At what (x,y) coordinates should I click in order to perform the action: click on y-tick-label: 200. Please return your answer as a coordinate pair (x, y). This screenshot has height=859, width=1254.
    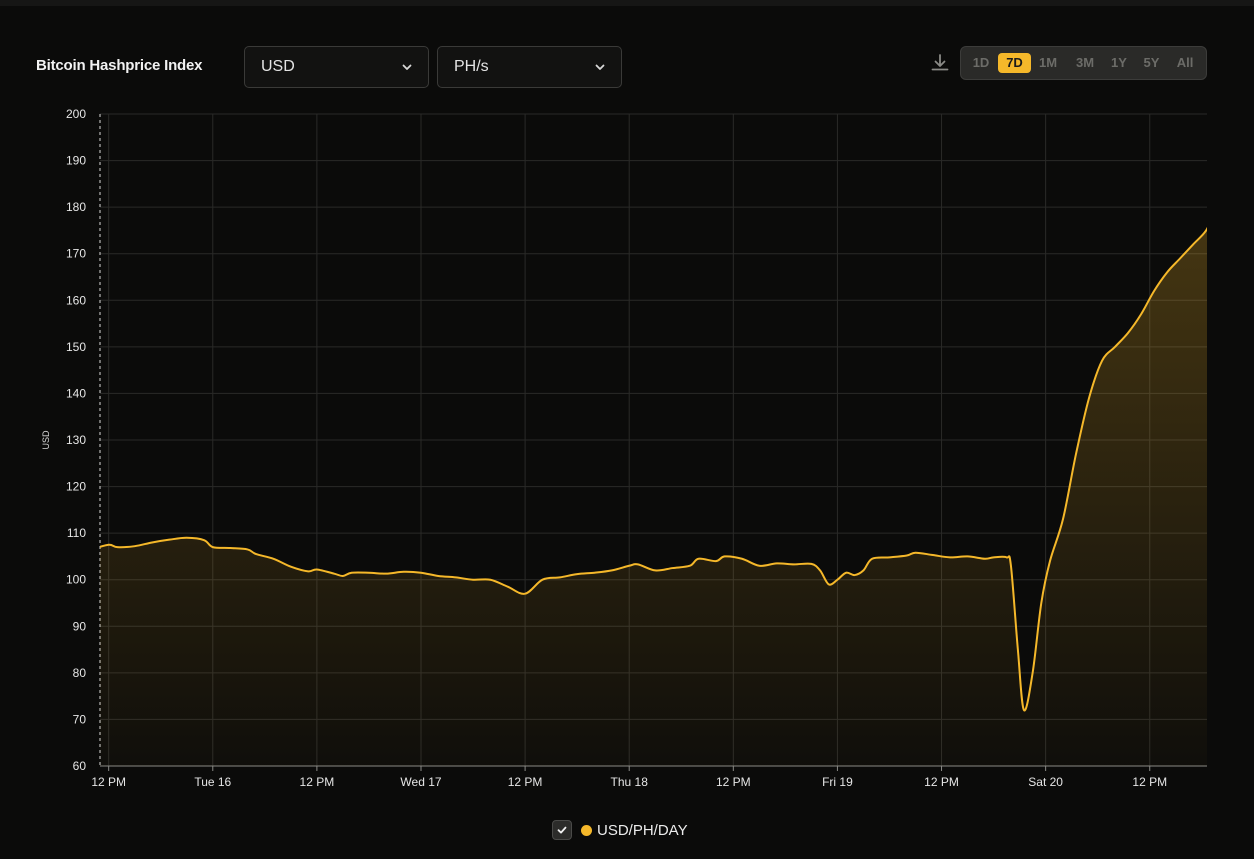
    Looking at the image, I should click on (76, 114).